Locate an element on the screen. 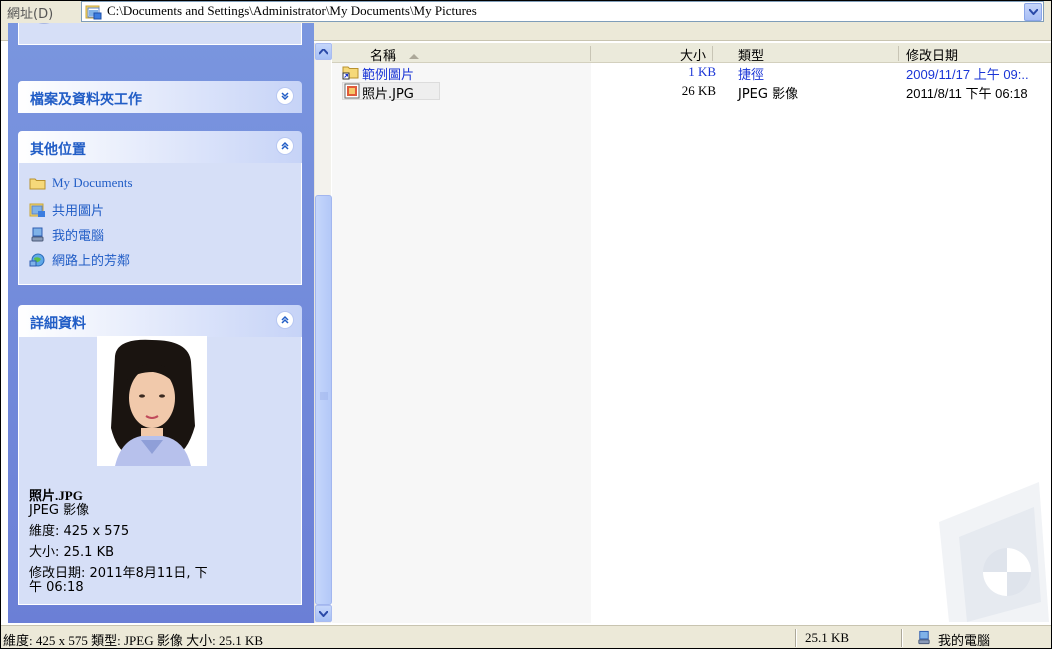 The width and height of the screenshot is (1052, 649). file-row: 範例圖片 1 KB 捷徑 2009/11/17 上午 09:.. is located at coordinates (691, 73).